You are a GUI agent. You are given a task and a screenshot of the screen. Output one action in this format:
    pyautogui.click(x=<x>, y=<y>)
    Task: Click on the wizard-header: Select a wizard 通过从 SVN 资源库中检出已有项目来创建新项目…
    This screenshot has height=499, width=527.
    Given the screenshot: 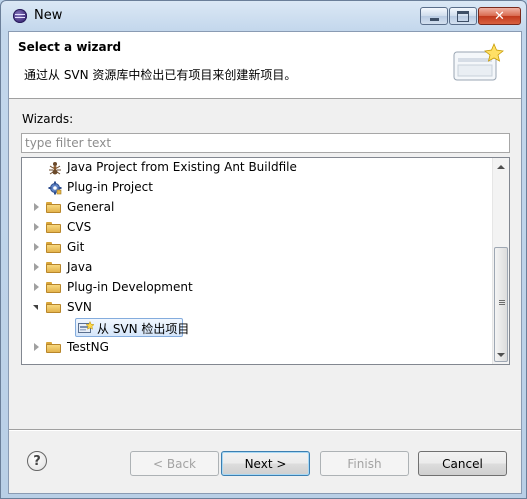 What is the action you would take?
    pyautogui.click(x=265, y=65)
    